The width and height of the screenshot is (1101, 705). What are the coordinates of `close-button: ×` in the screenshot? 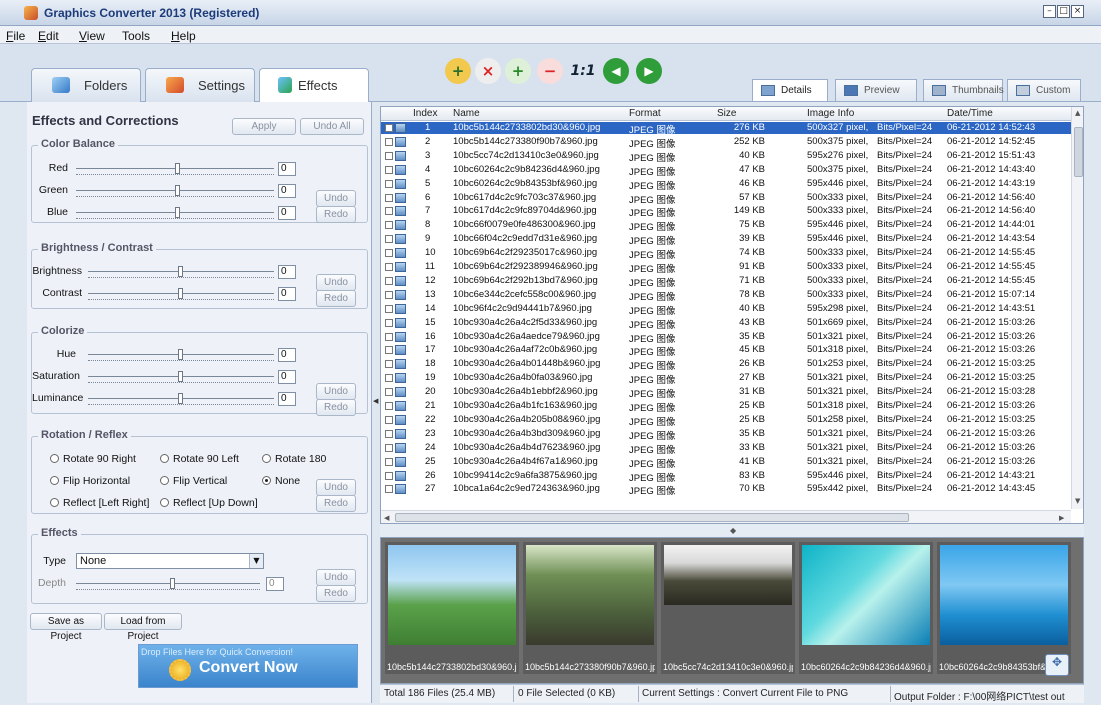 It's located at (1077, 11).